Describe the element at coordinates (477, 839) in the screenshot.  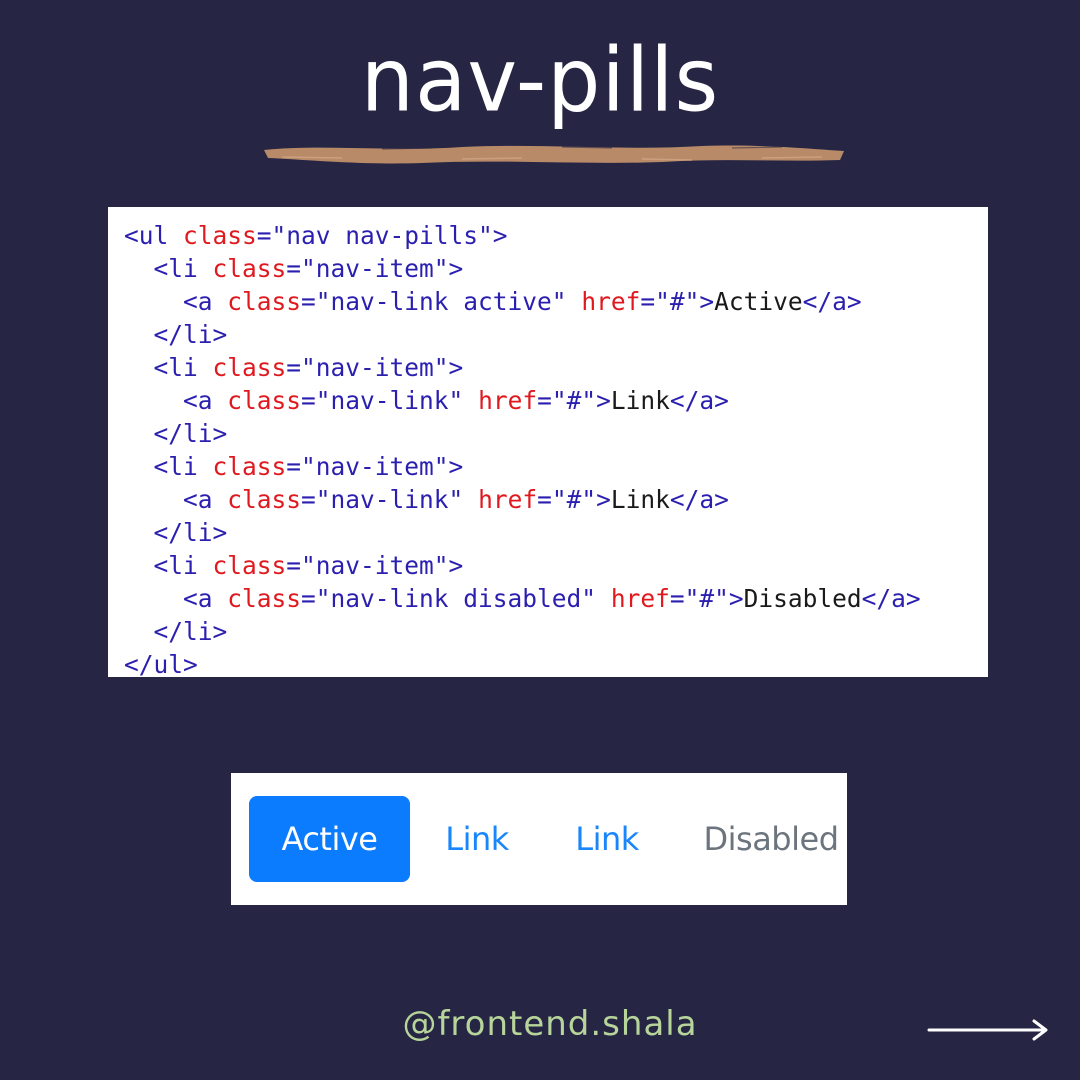
I see `nav-pill-link-1: Link` at that location.